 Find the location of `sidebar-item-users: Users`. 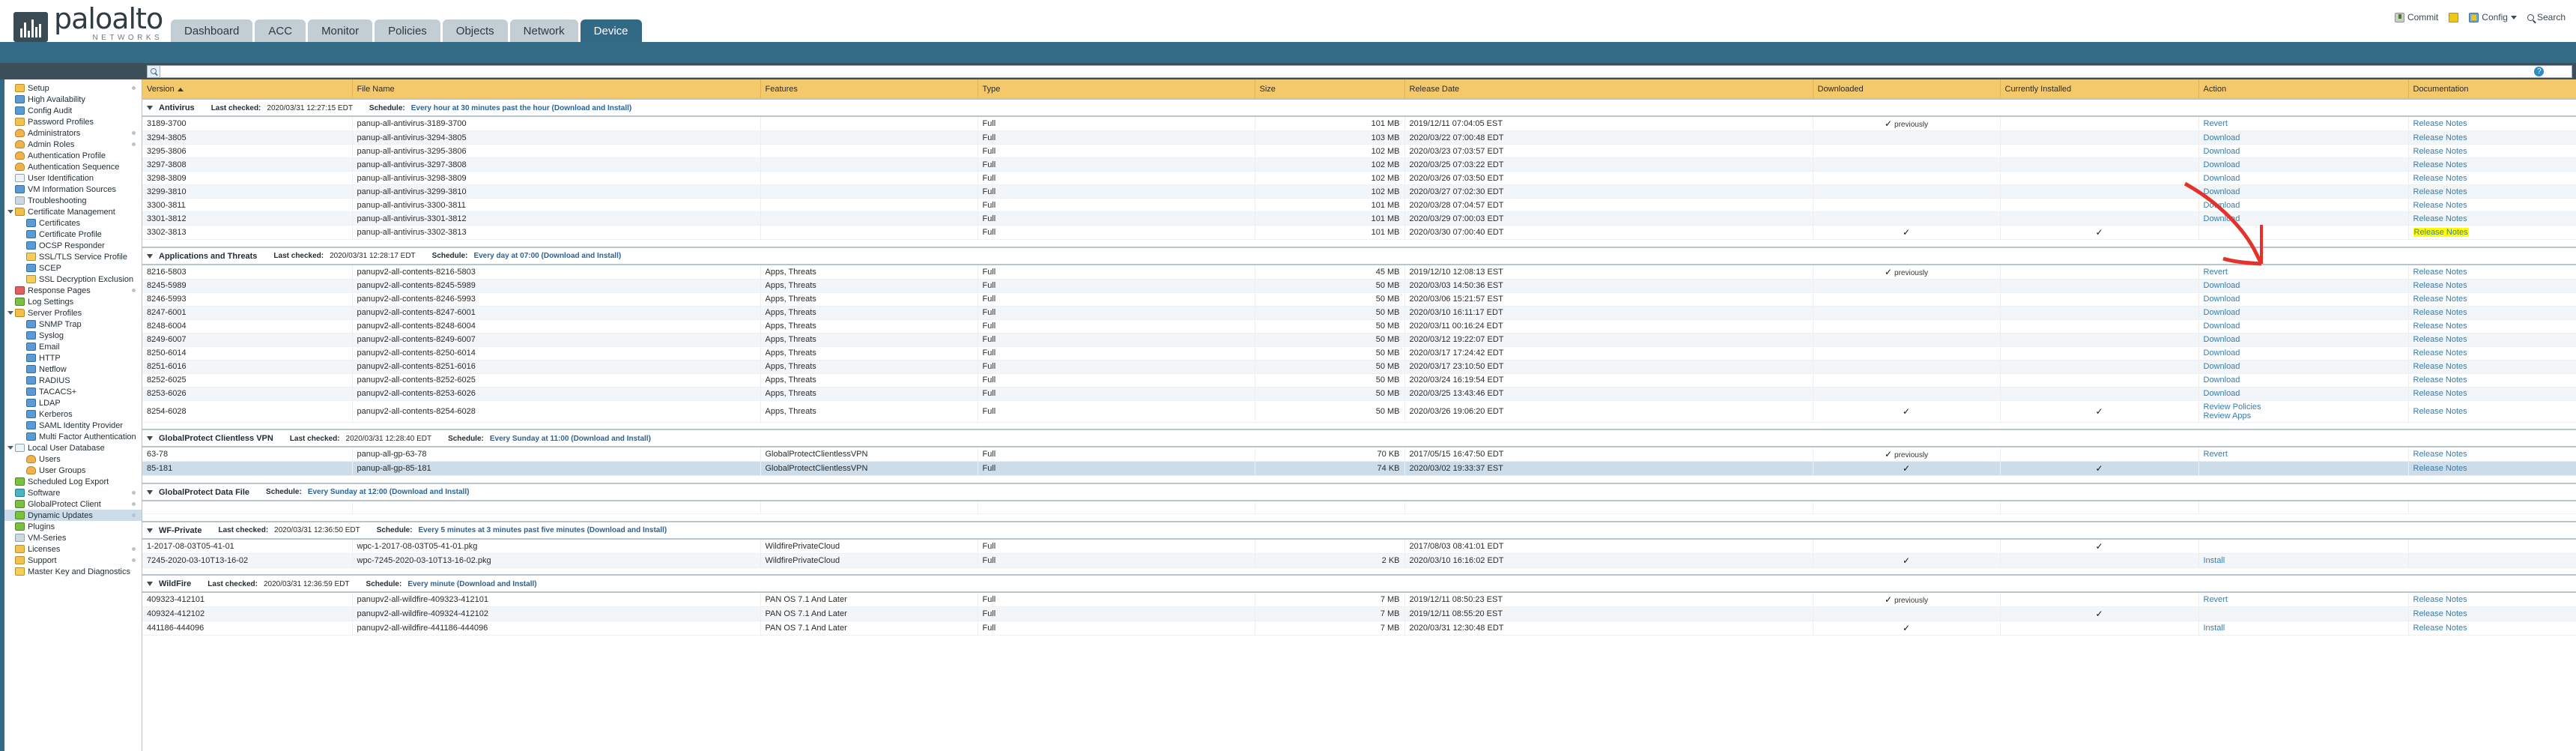

sidebar-item-users: Users is located at coordinates (73, 459).